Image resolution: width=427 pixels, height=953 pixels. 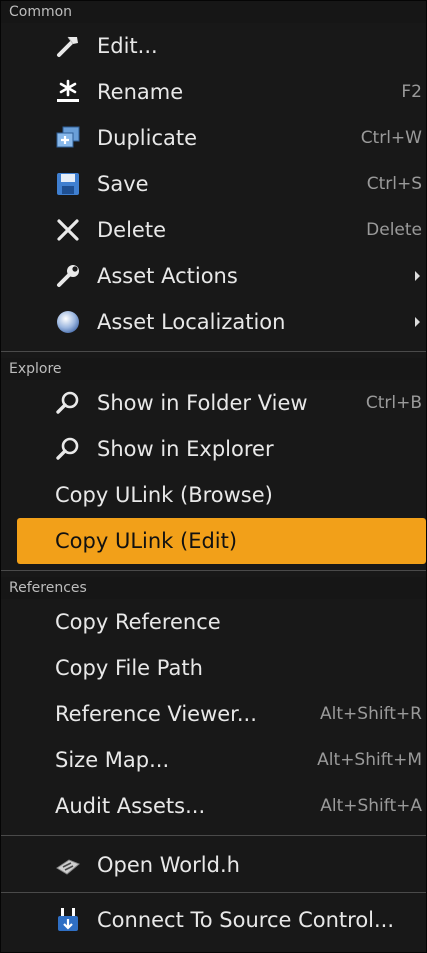 I want to click on menu-item-copy-ulink-edit: Copy ULink (Edit), so click(x=221, y=541).